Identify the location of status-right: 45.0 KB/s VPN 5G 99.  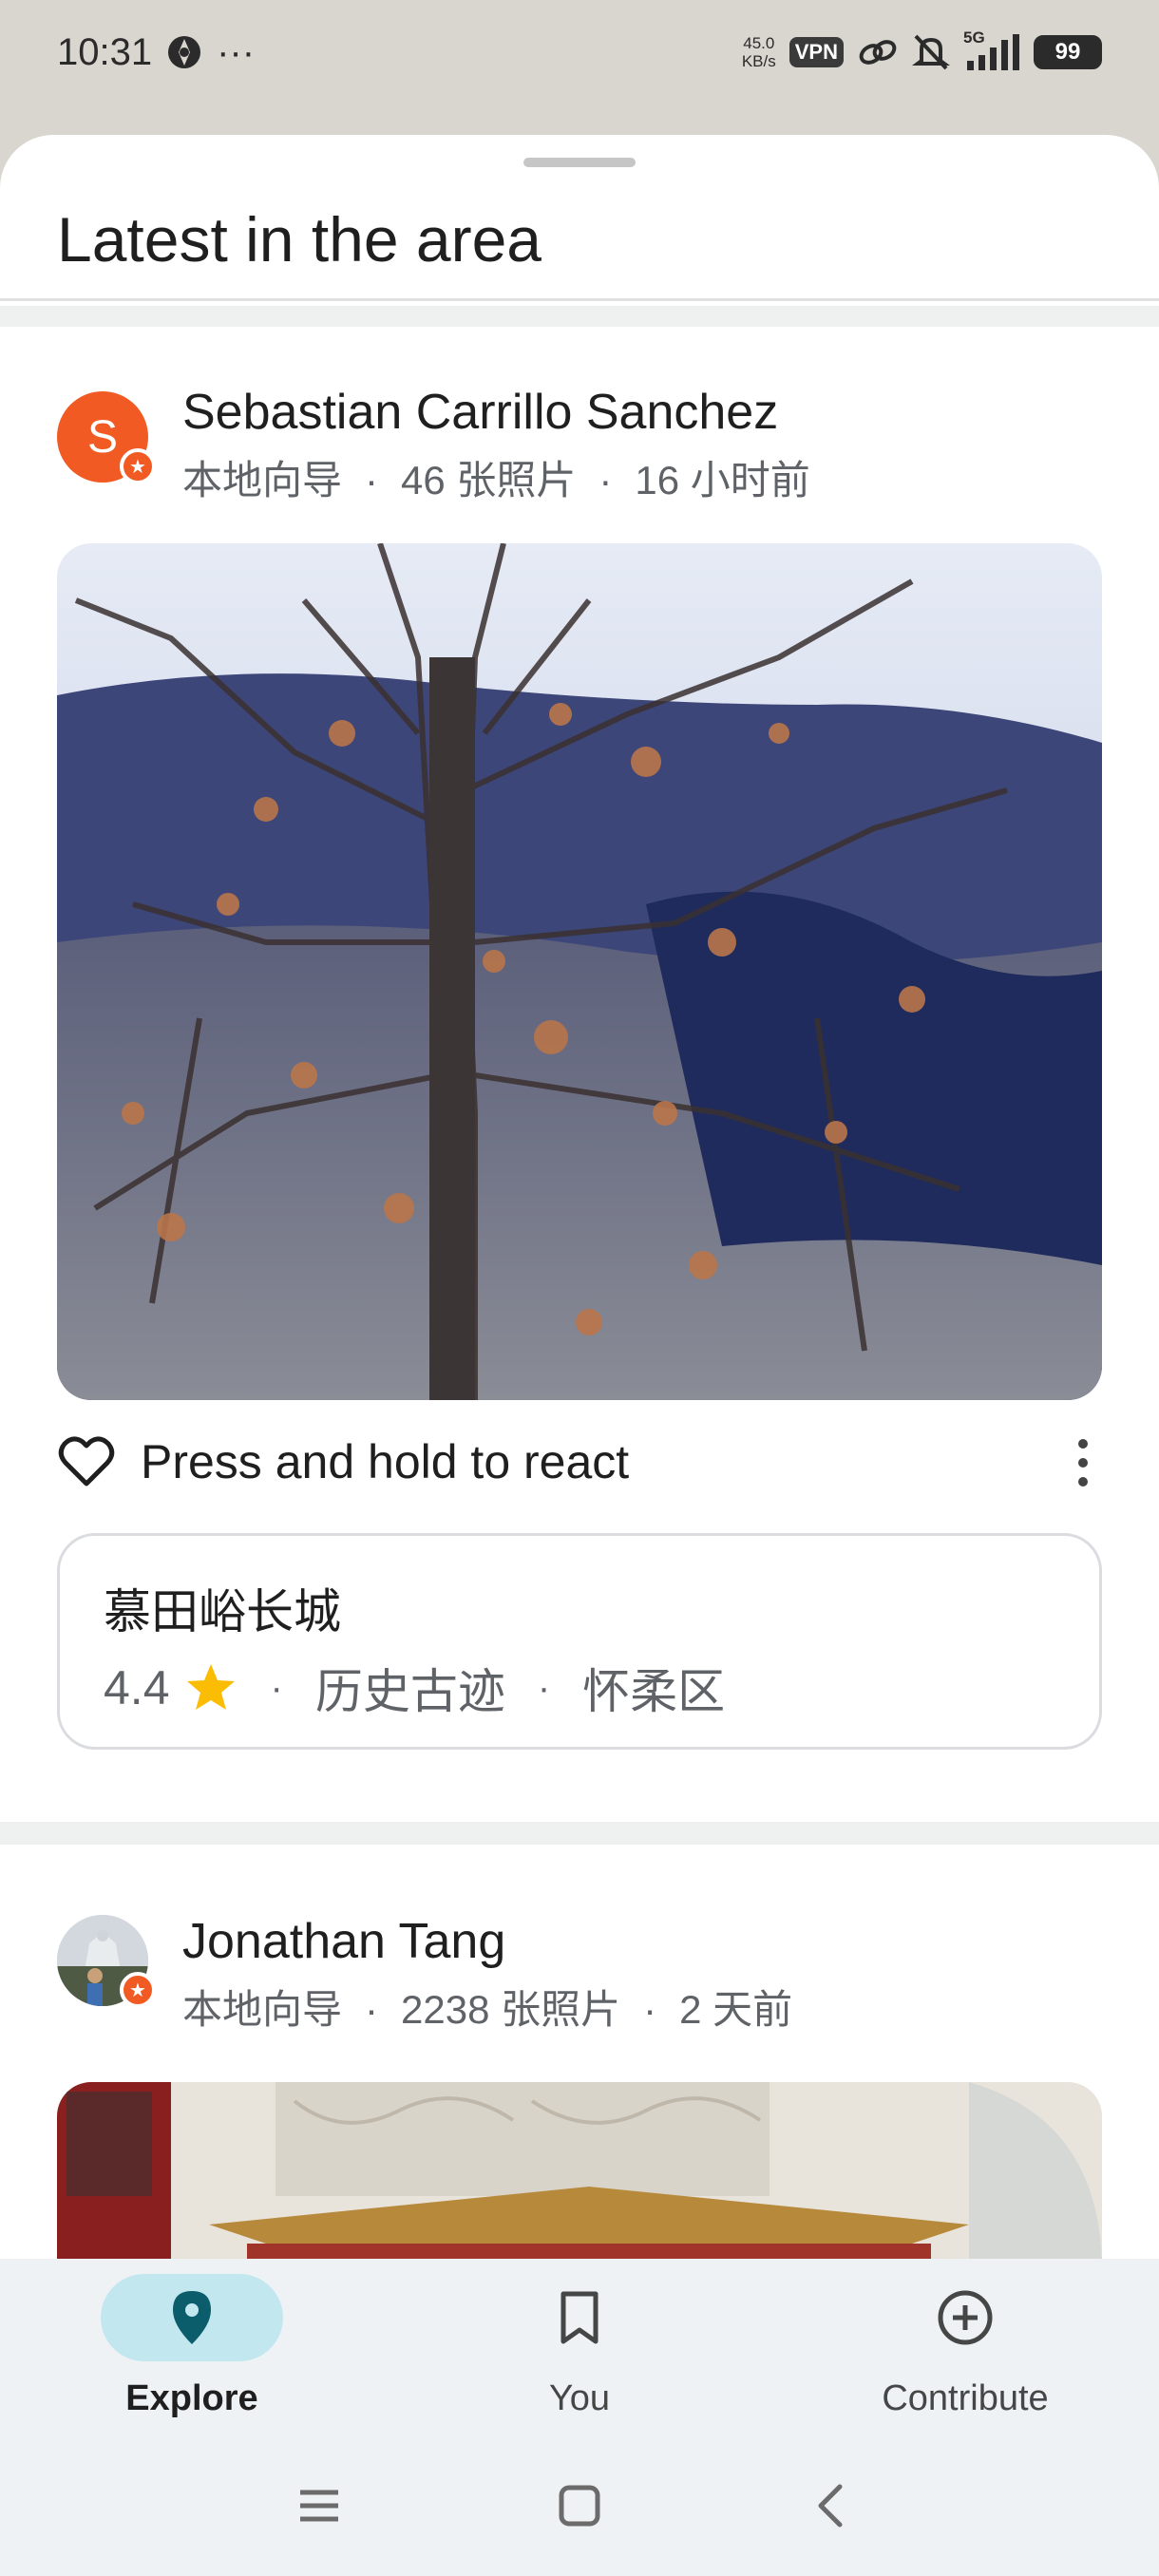
(922, 50).